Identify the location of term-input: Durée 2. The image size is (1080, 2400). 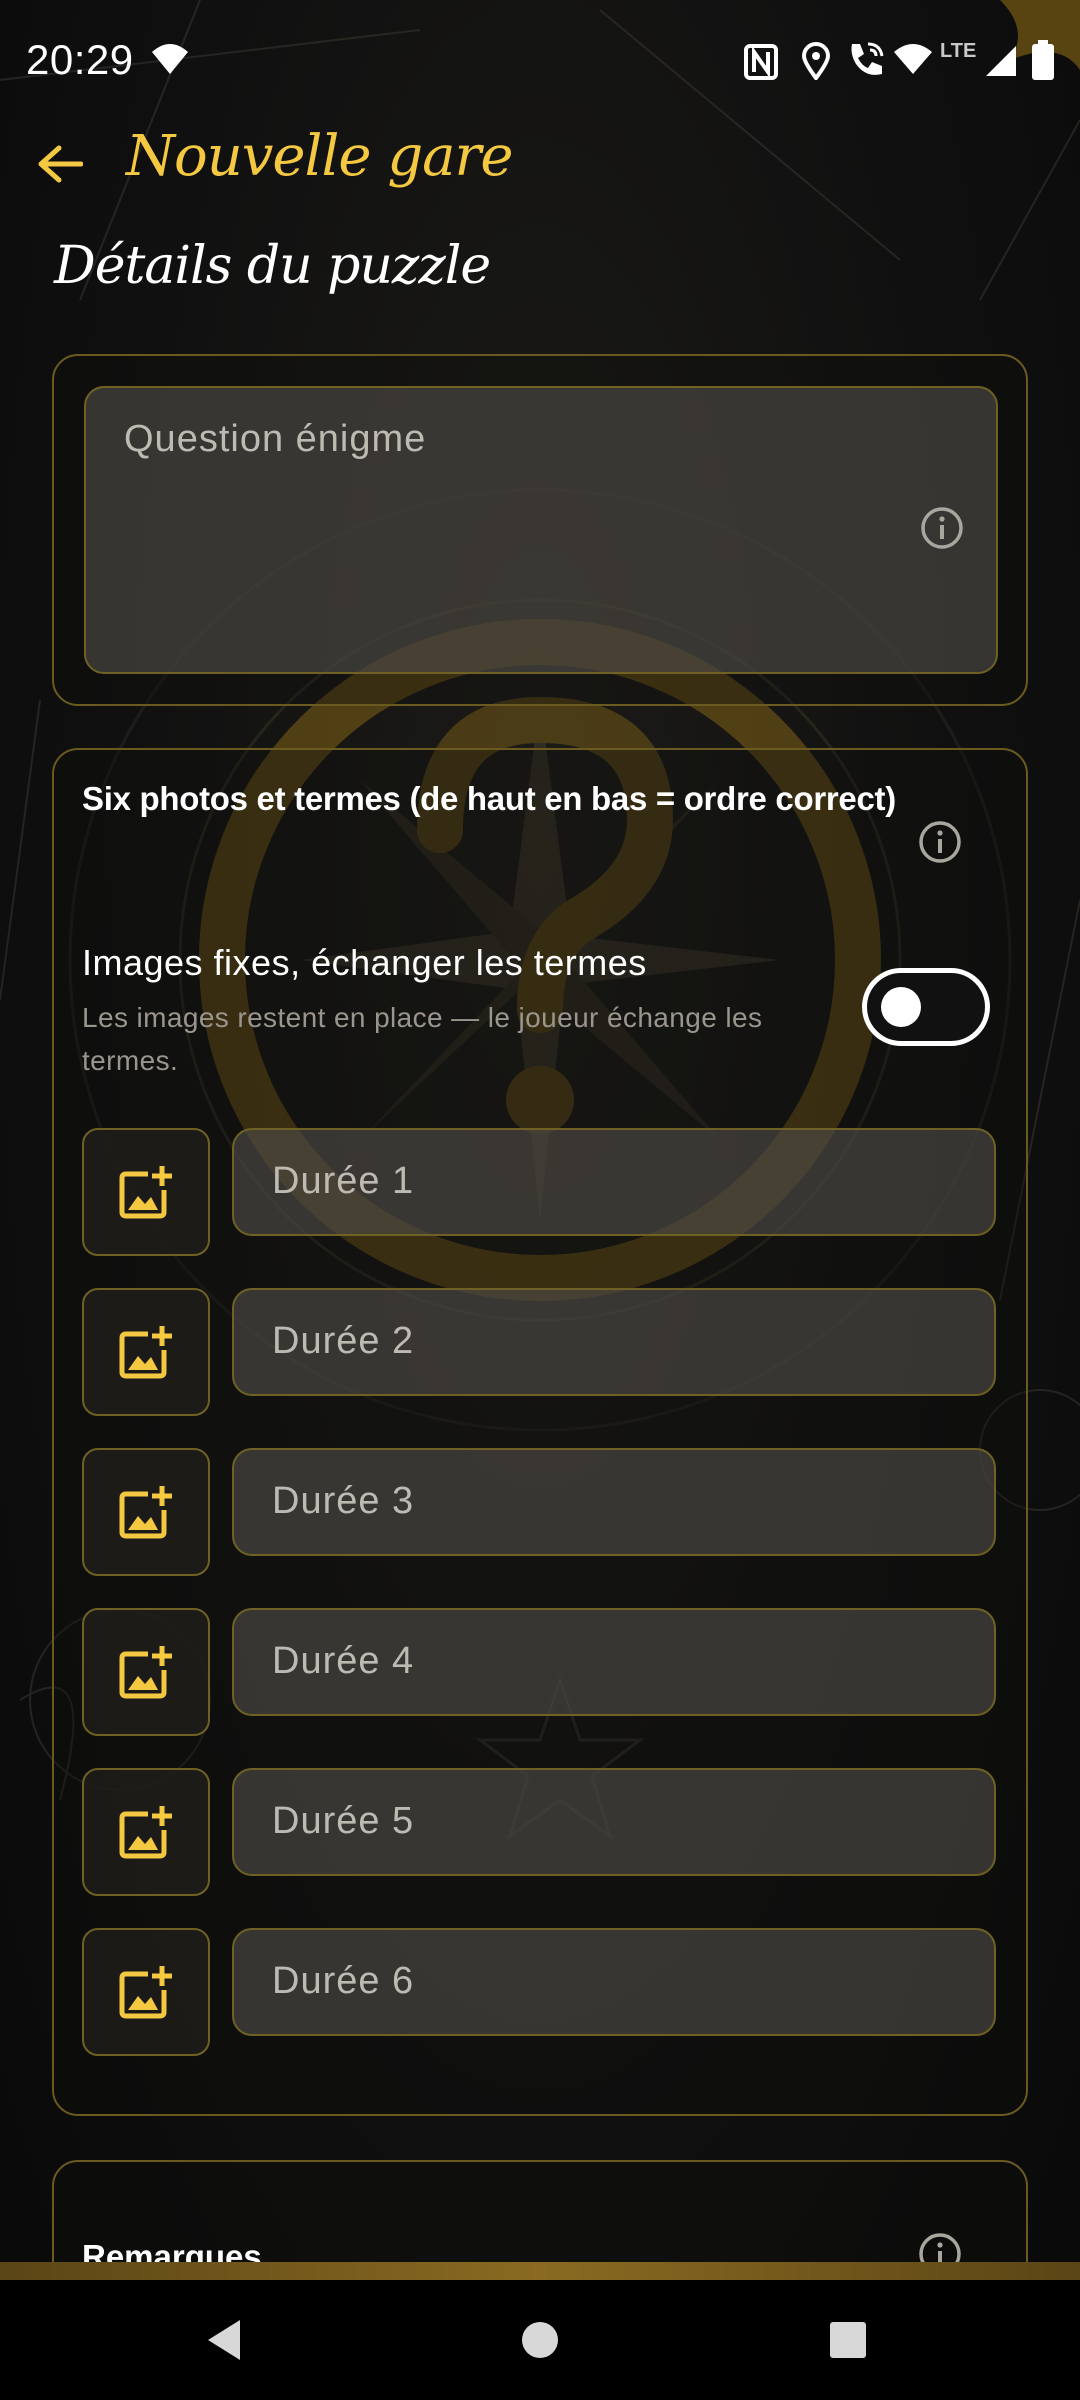
(614, 1342).